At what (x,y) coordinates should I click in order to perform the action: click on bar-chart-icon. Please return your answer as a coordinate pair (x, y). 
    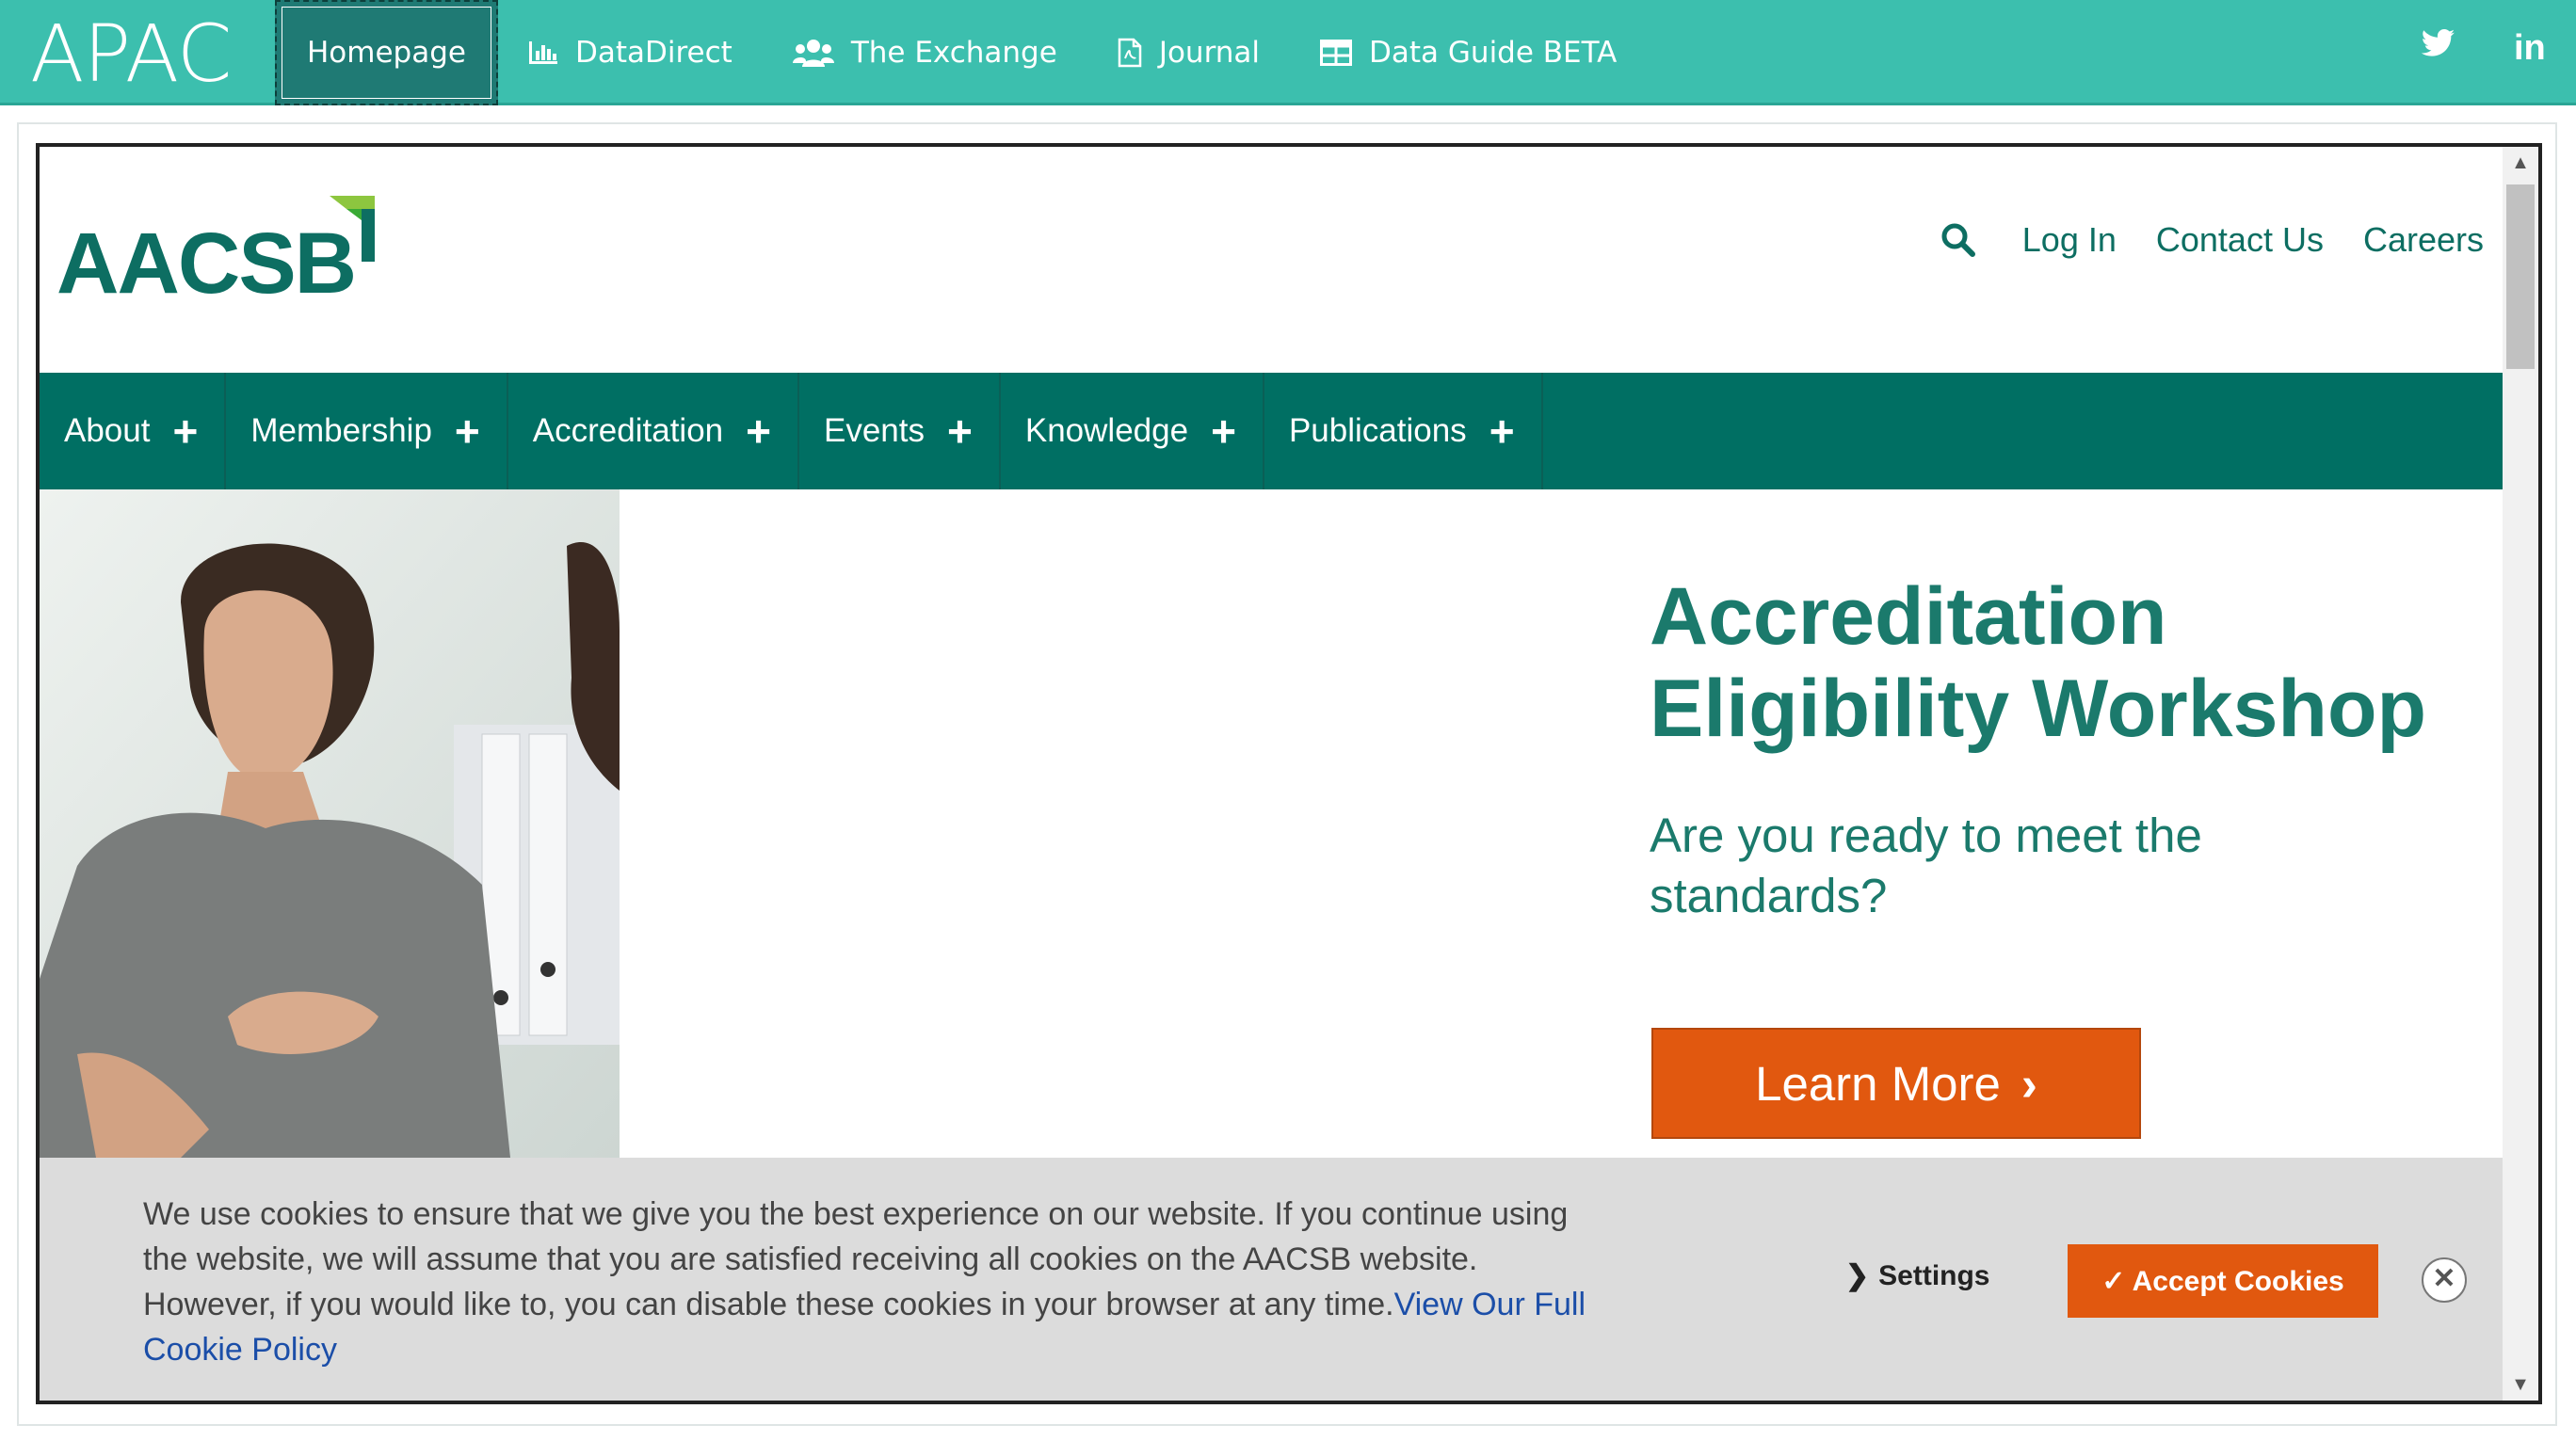
    Looking at the image, I should click on (543, 53).